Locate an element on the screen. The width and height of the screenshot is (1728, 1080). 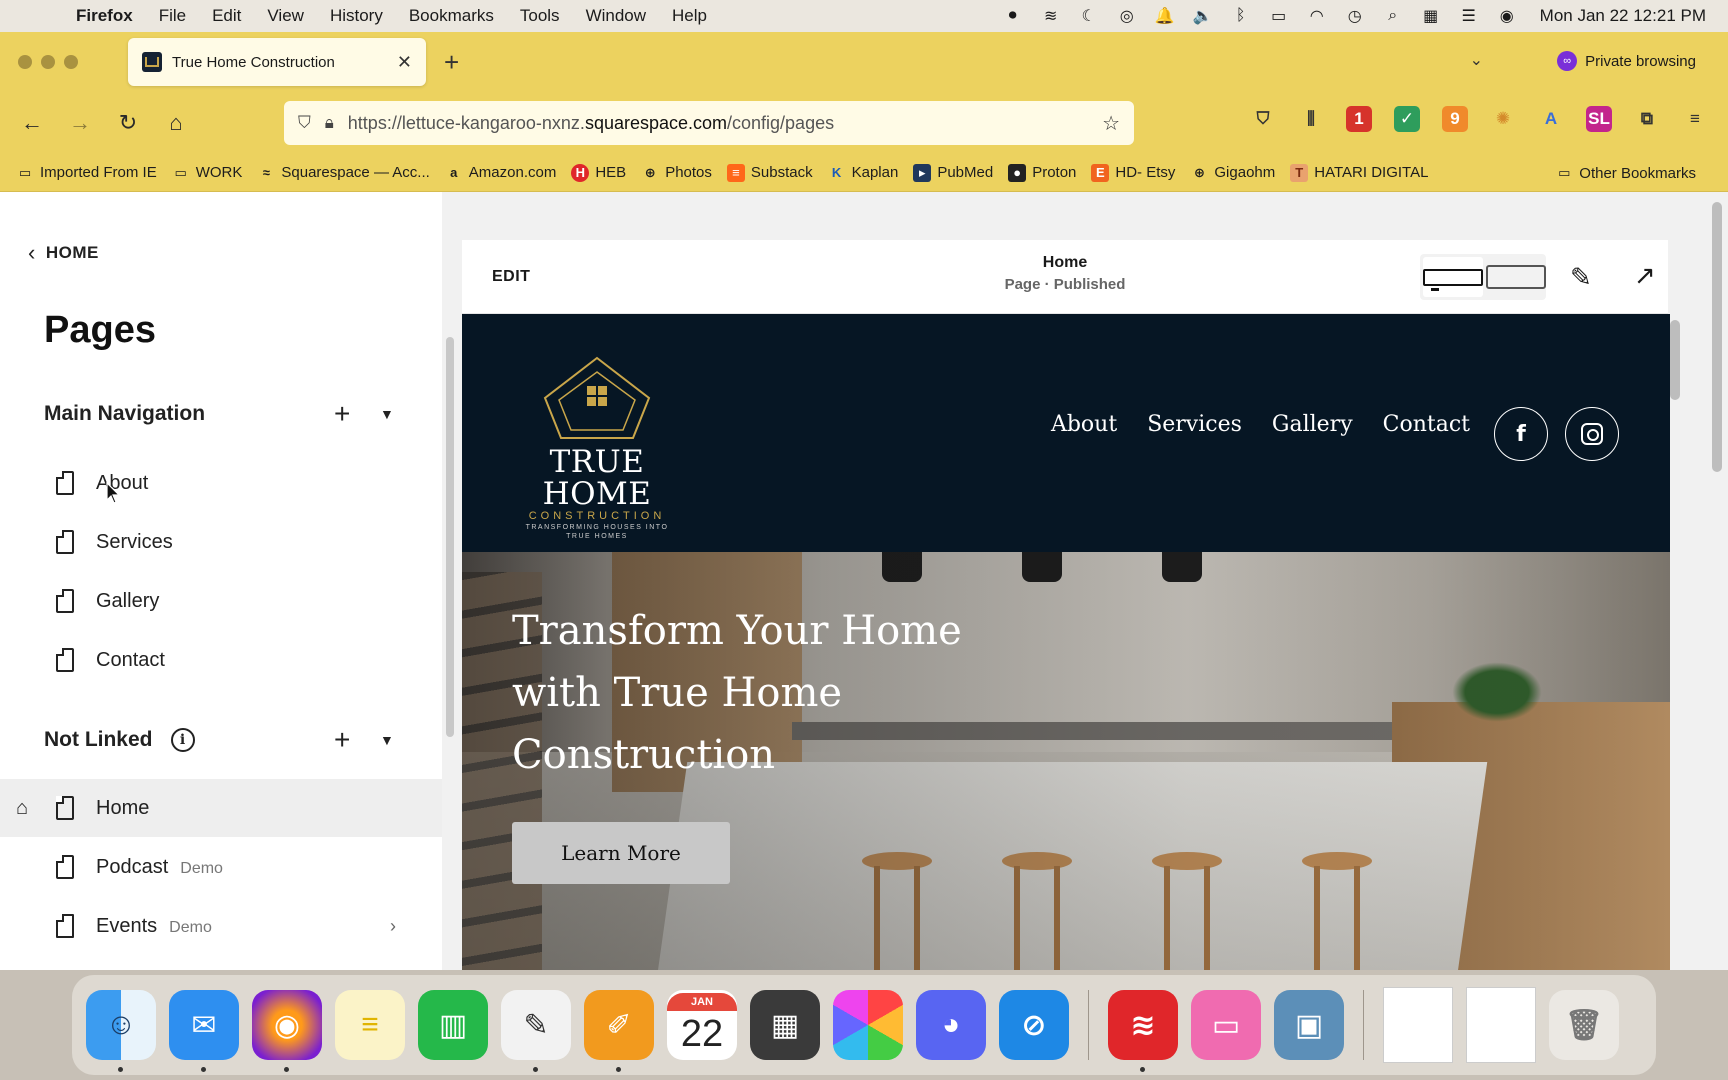
trash-icon: 🗑︎ is located at coordinates (1584, 1025).